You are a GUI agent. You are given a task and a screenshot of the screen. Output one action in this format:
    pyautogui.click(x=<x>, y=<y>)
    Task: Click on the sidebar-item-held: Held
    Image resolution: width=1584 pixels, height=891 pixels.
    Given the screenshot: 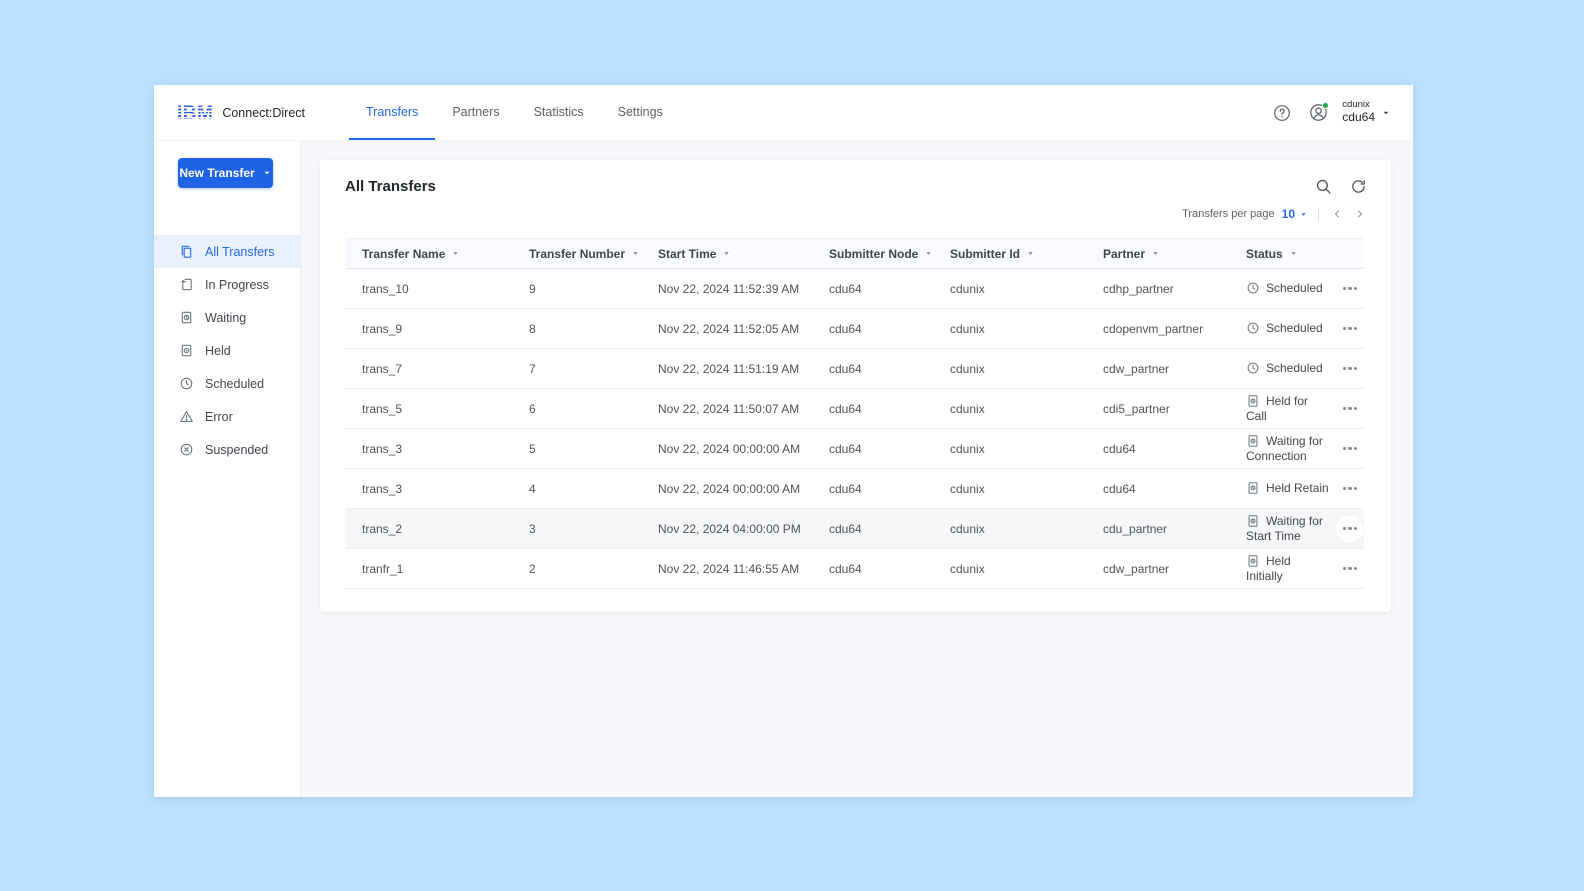 What is the action you would take?
    pyautogui.click(x=227, y=350)
    